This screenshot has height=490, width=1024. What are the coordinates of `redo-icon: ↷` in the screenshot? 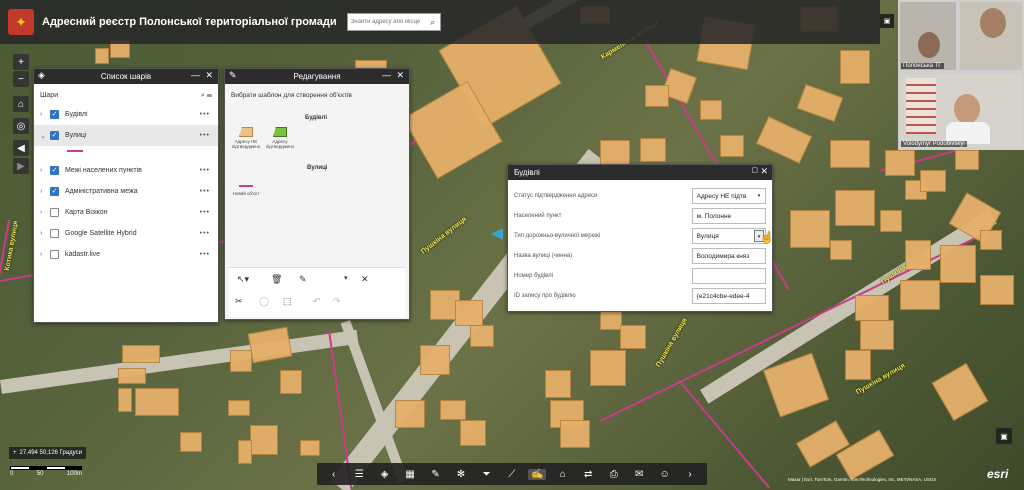 It's located at (337, 301).